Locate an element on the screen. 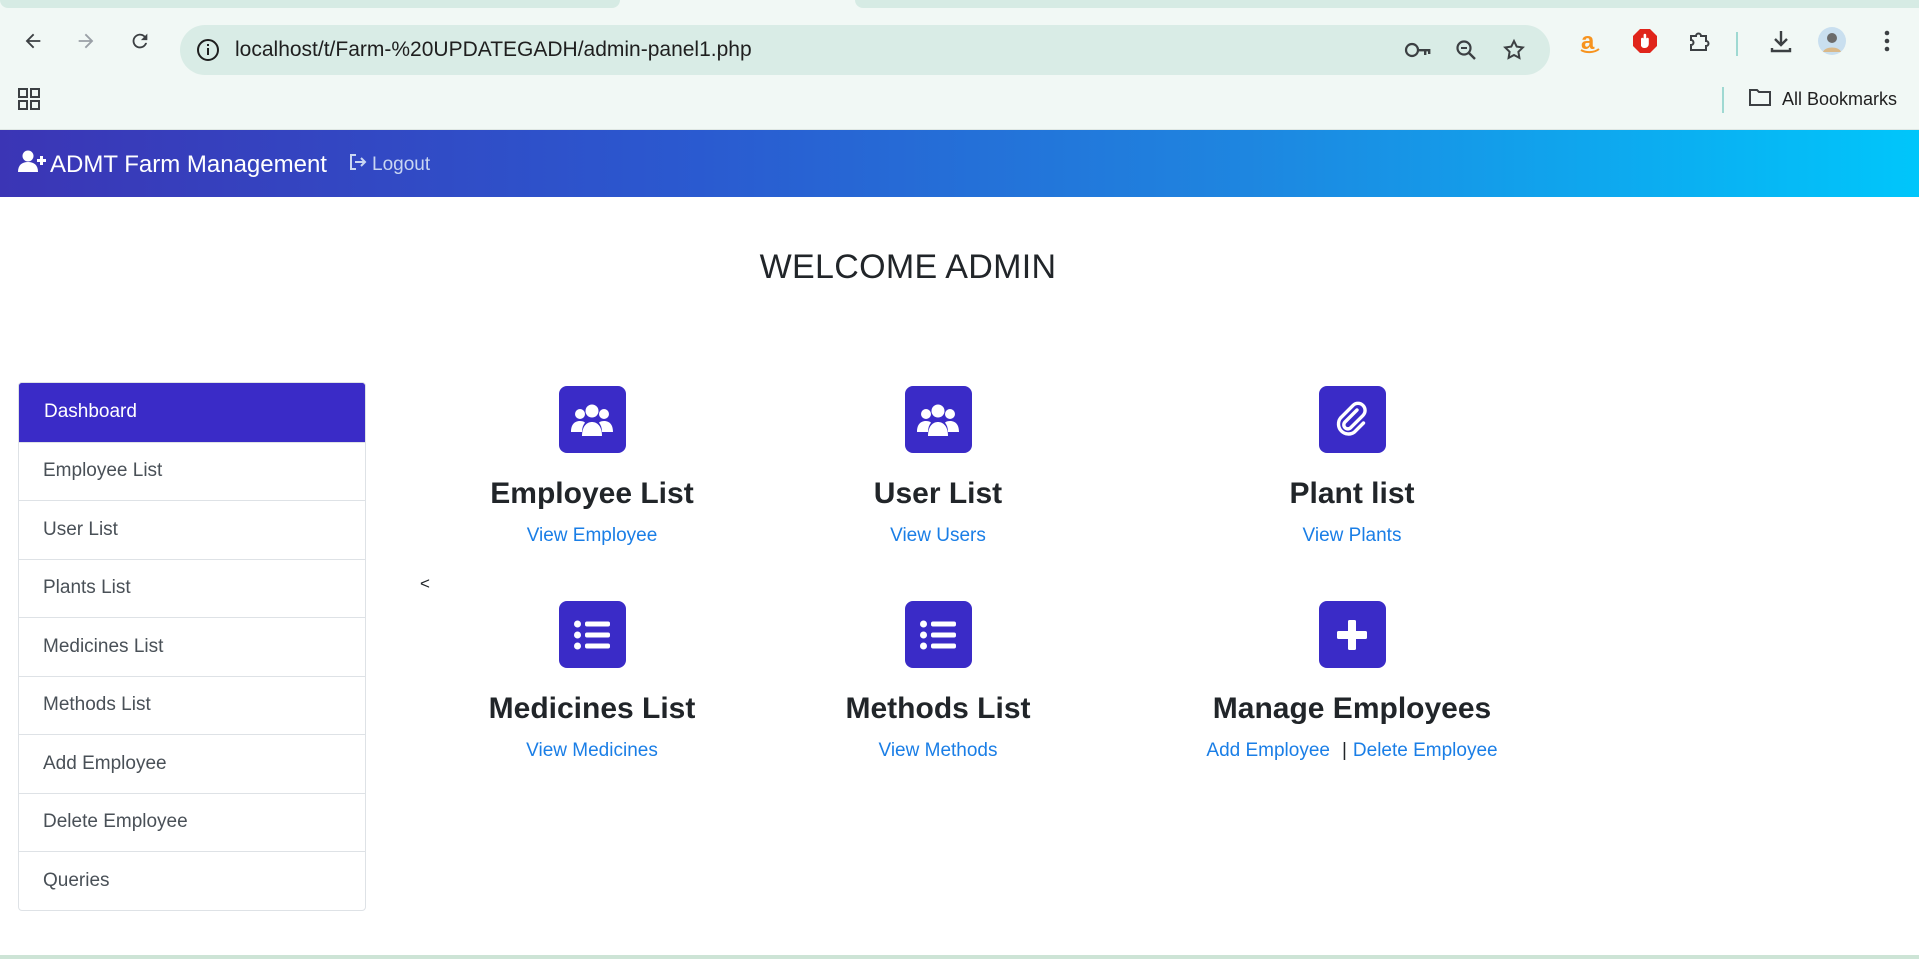 Image resolution: width=1919 pixels, height=959 pixels. toolbar-separator is located at coordinates (1737, 44).